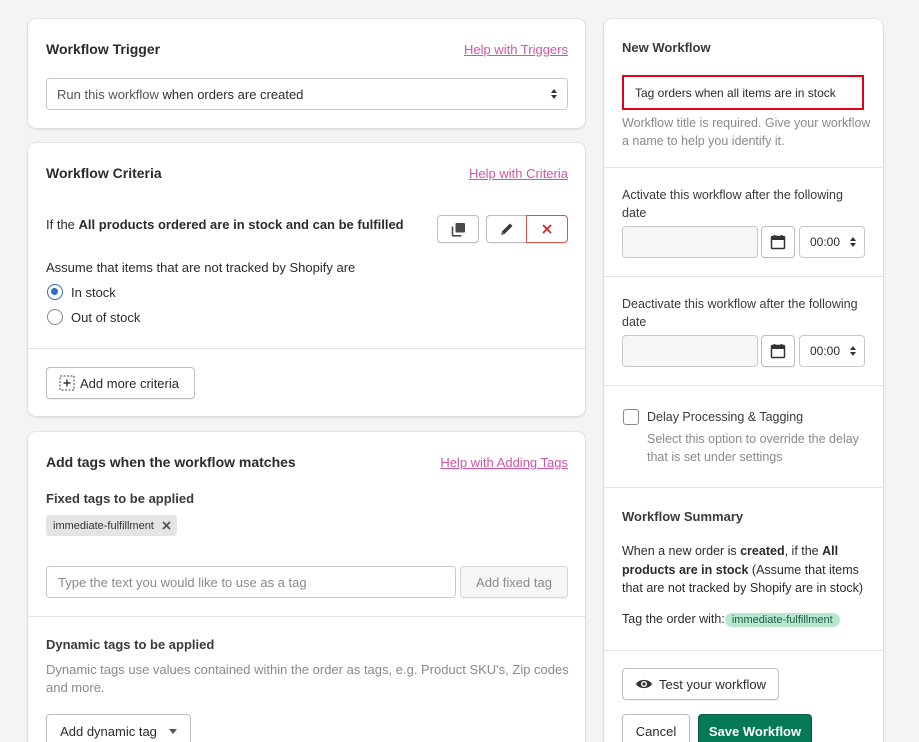 The width and height of the screenshot is (919, 742). I want to click on duplicate-icon, so click(458, 229).